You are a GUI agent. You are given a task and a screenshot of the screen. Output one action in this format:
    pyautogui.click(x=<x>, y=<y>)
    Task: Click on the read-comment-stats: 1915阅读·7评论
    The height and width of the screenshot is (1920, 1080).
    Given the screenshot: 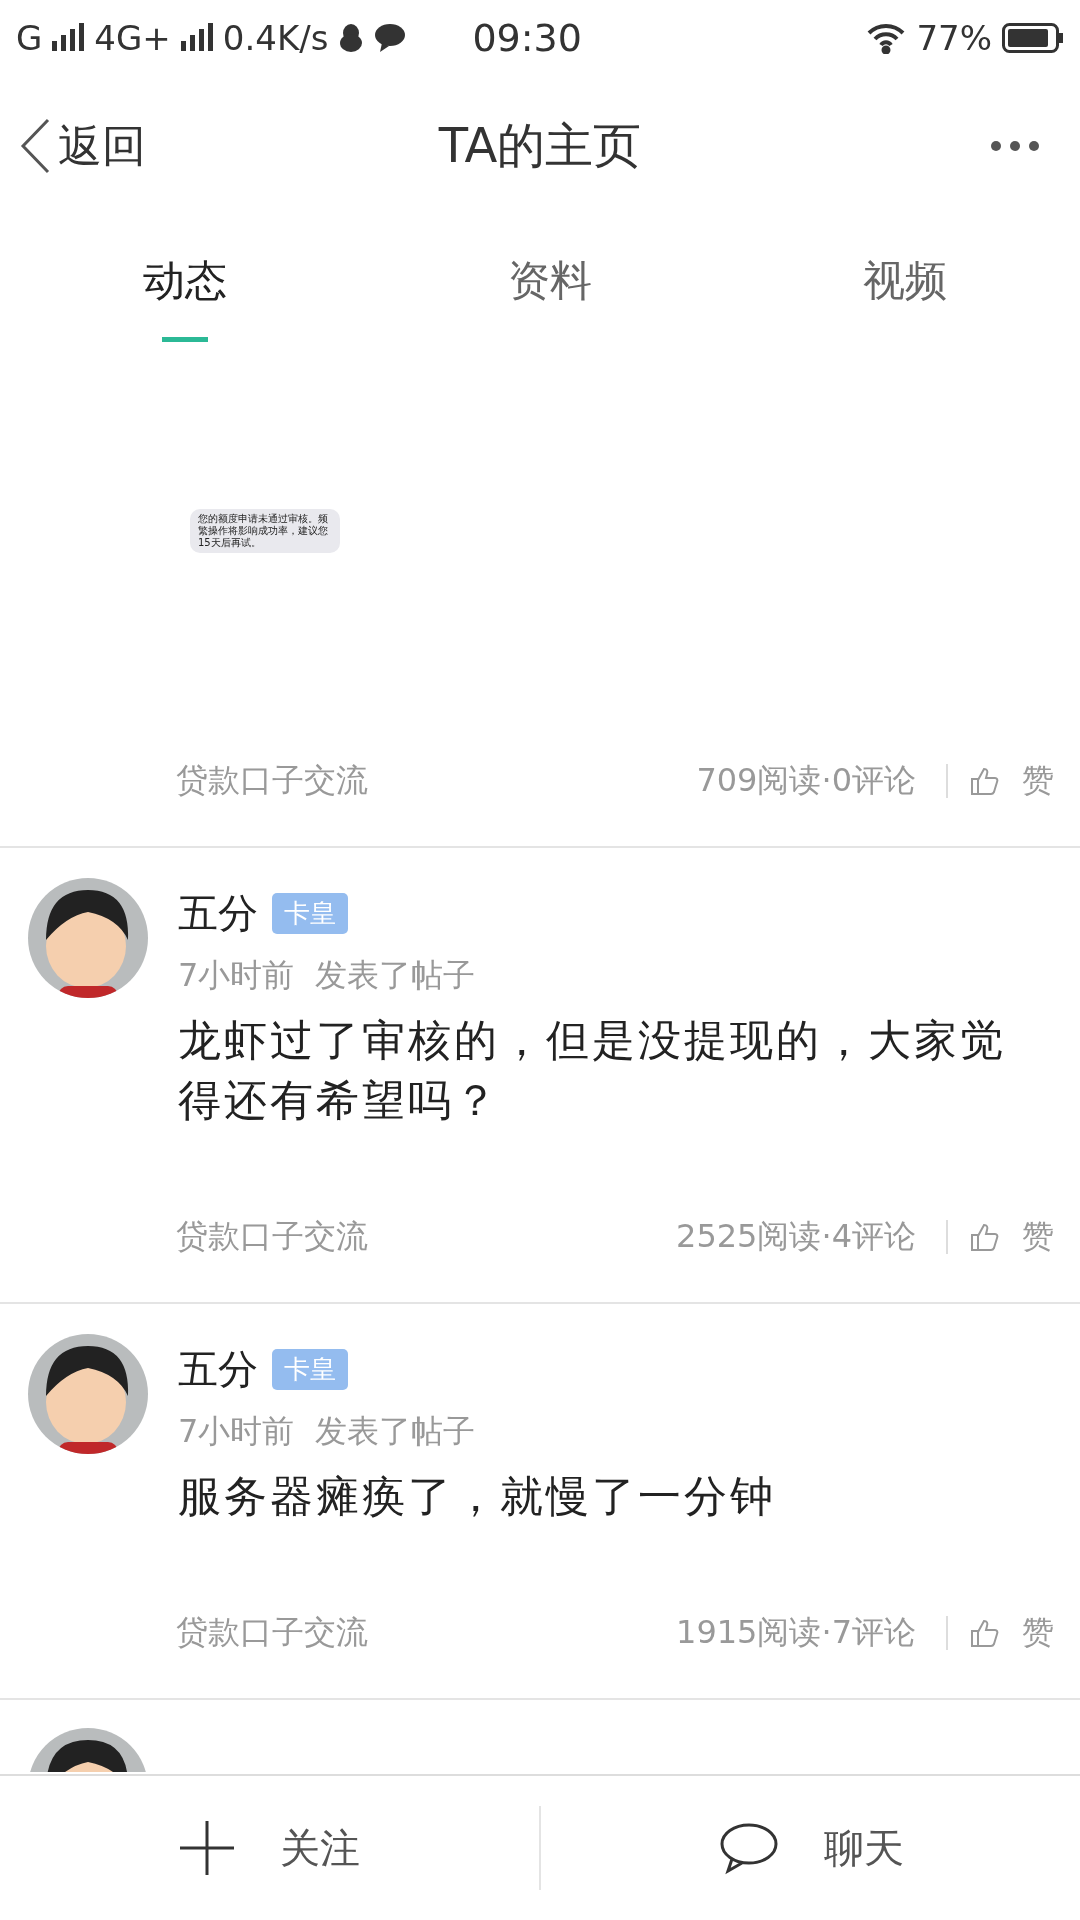 What is the action you would take?
    pyautogui.click(x=796, y=1632)
    